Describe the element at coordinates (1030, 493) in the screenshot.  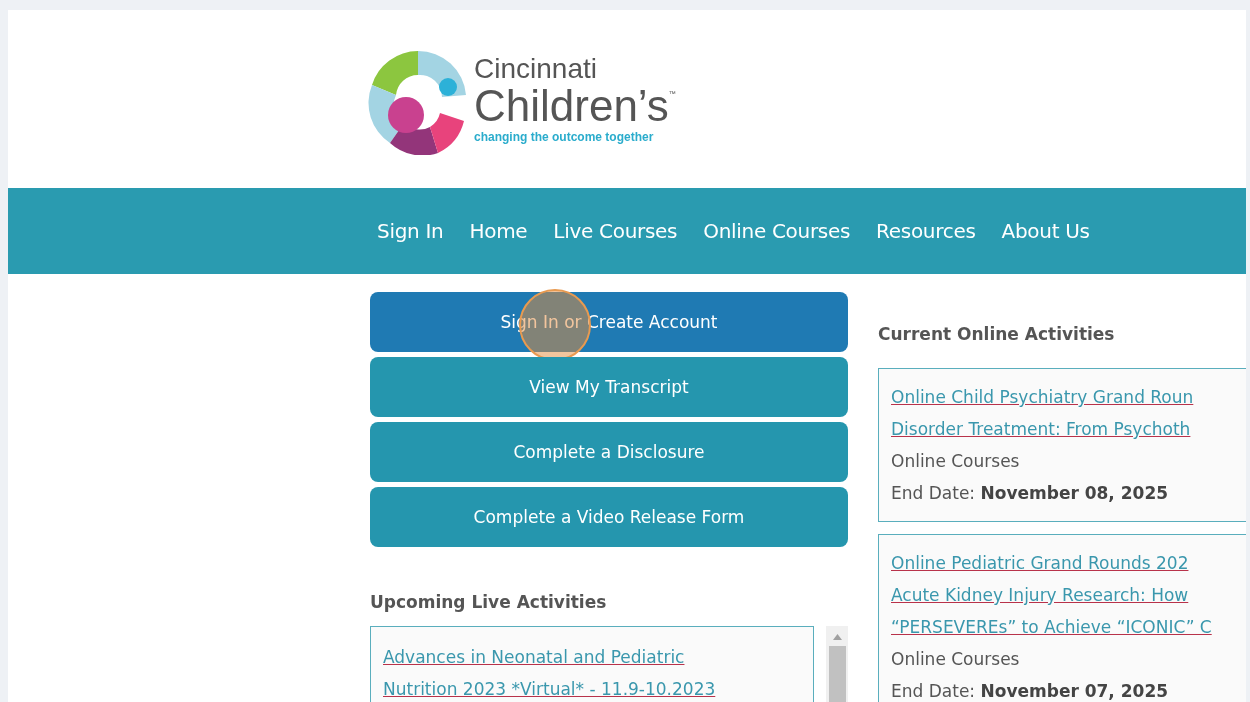
I see `end-date-text: End Date: November 08, 2025` at that location.